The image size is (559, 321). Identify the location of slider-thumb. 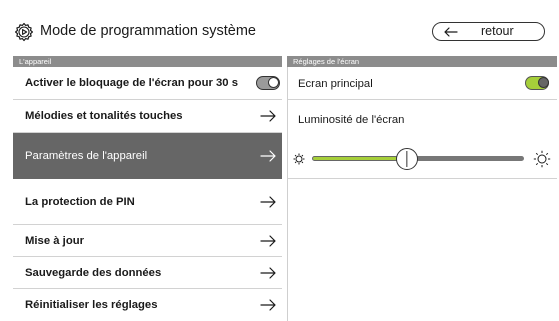
(407, 159).